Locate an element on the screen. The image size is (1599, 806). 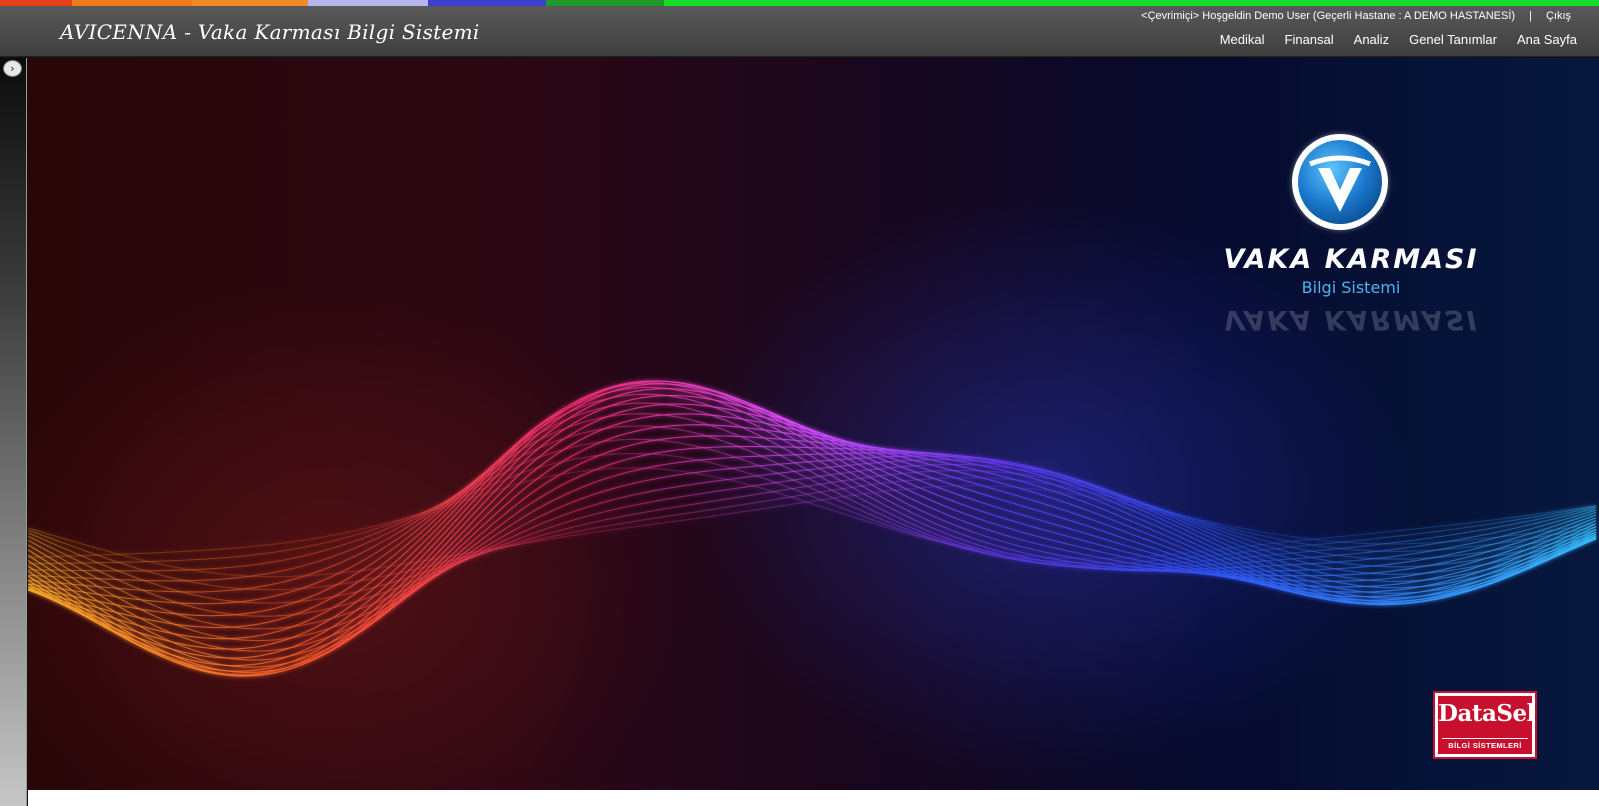
brand-subtitle: Bilgi Sistemi is located at coordinates (1351, 287).